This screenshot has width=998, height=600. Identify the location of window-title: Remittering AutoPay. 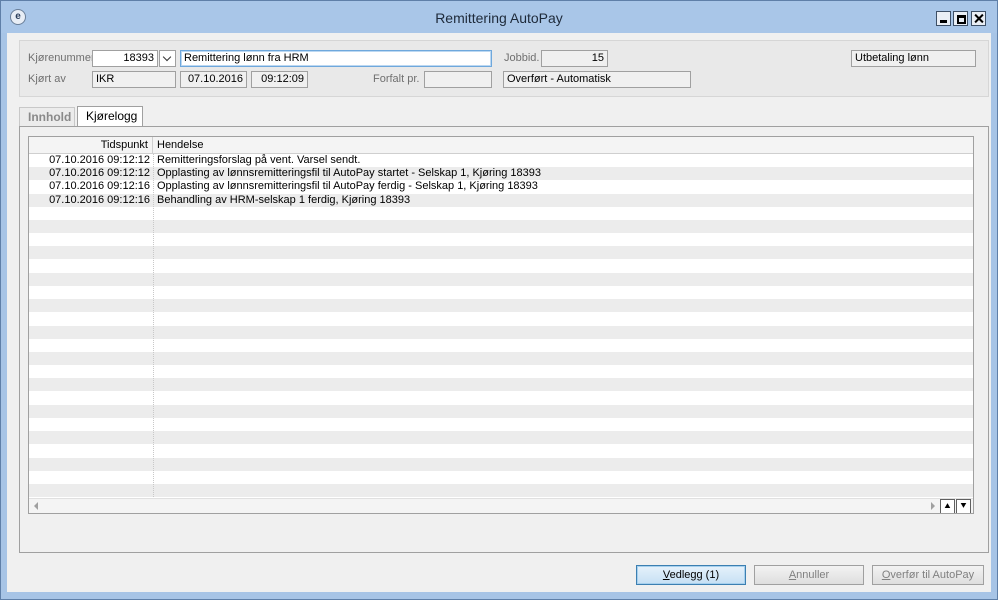
(499, 18).